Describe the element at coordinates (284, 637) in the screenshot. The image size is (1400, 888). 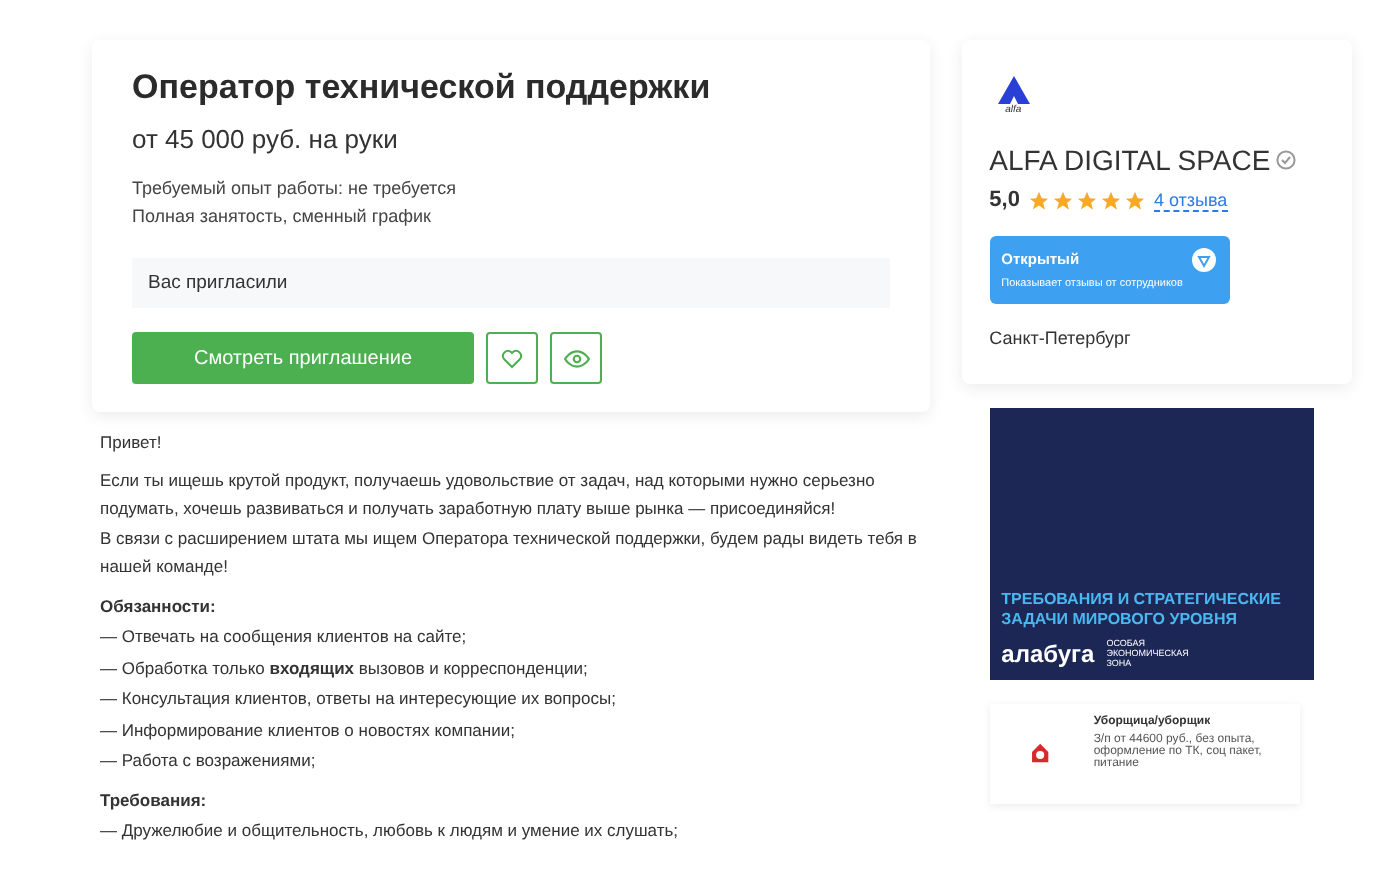
I see `list-item: — Отвечать на сообщения клиентов на сайте;` at that location.